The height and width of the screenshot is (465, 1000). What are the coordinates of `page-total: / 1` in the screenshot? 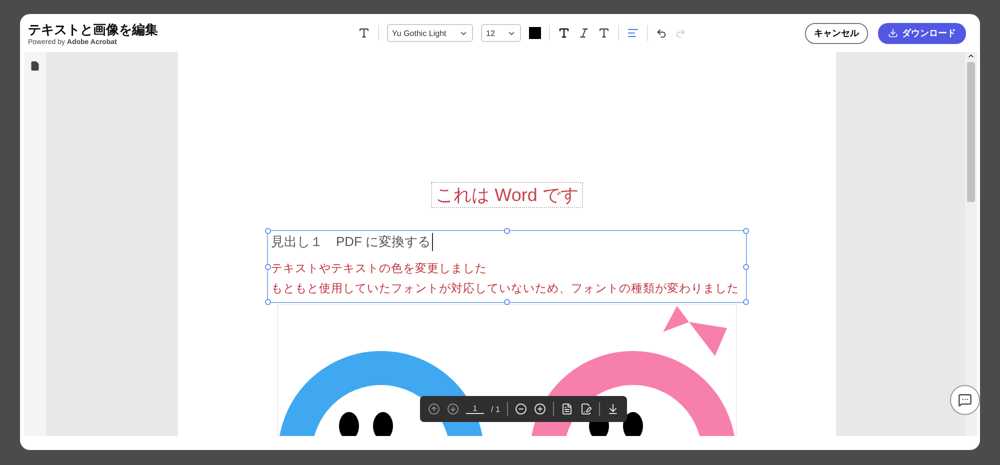 It's located at (495, 409).